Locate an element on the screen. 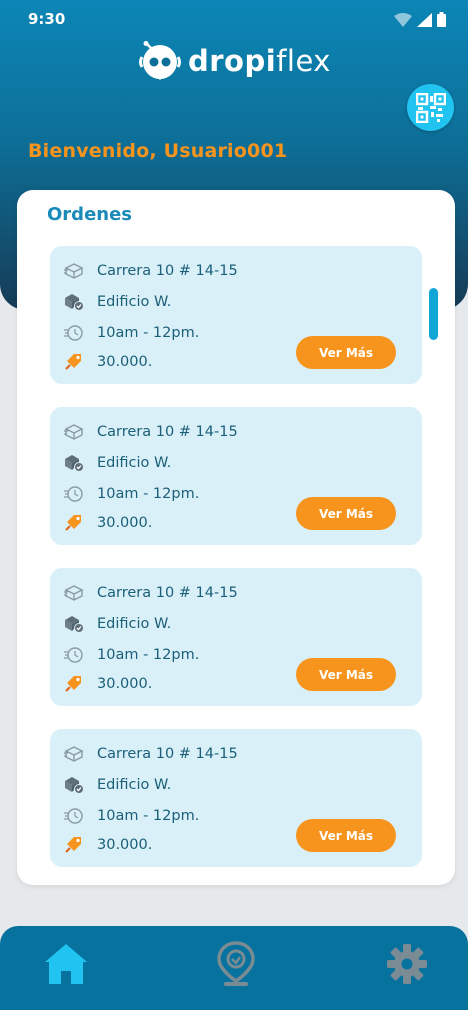 The image size is (468, 1010). brand-name: dropiflex is located at coordinates (259, 61).